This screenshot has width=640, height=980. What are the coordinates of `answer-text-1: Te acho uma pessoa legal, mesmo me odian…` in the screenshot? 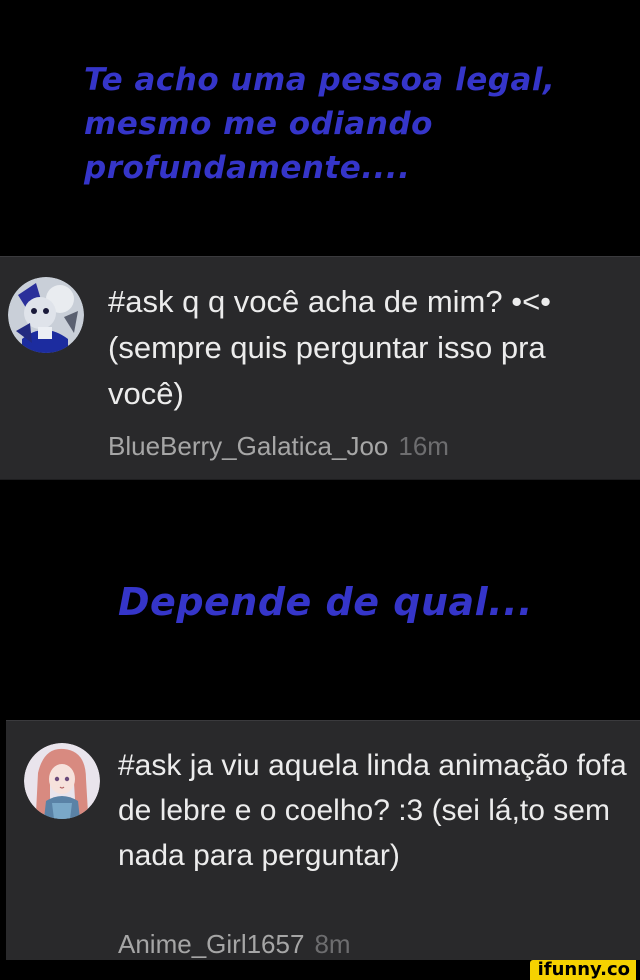 It's located at (320, 124).